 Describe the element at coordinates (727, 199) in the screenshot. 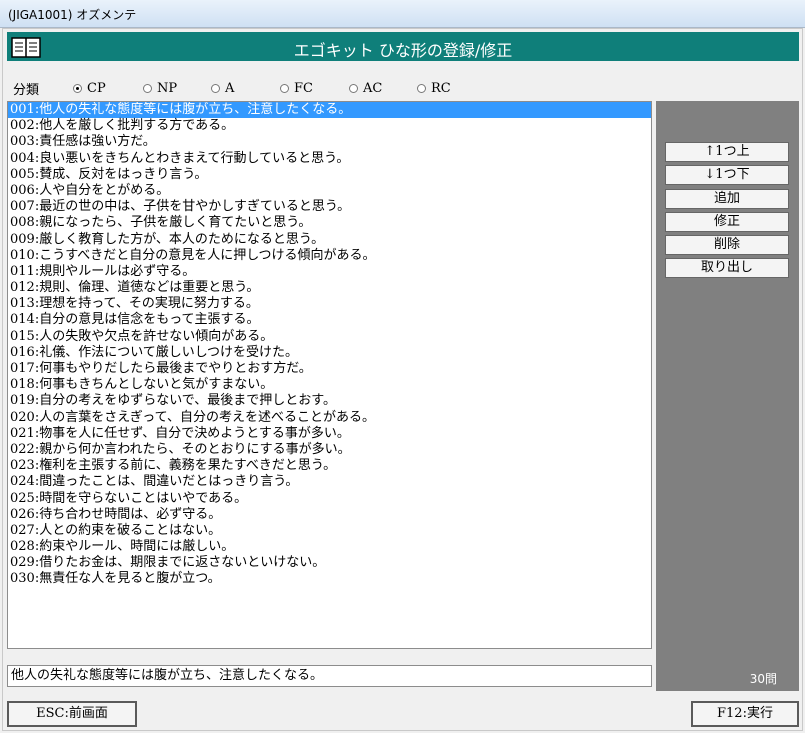

I see `add-button: 追加` at that location.